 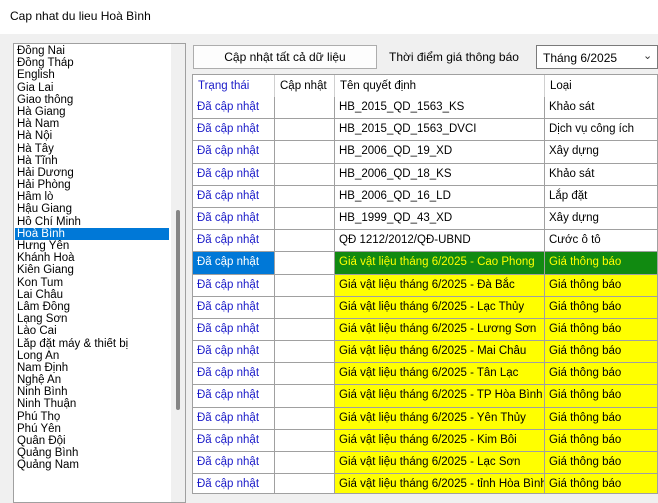 What do you see at coordinates (92, 368) in the screenshot?
I see `province-list-item: Nam Định` at bounding box center [92, 368].